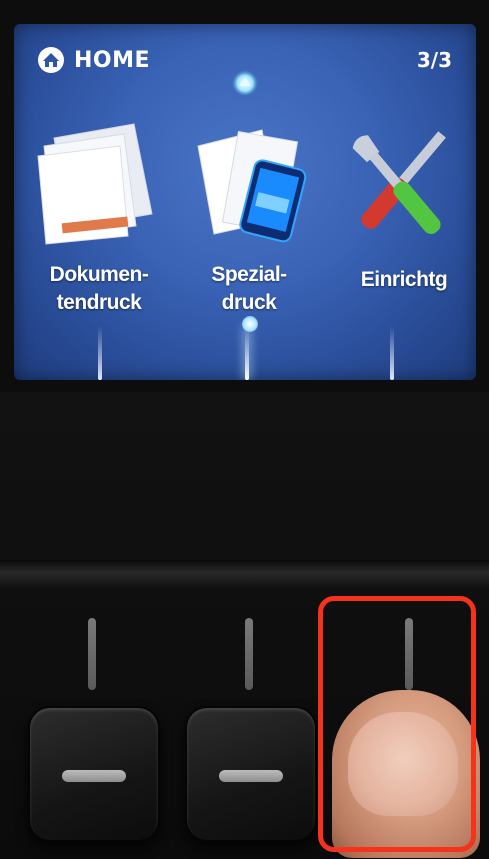 The image size is (489, 859). What do you see at coordinates (244, 574) in the screenshot?
I see `panel-divider` at bounding box center [244, 574].